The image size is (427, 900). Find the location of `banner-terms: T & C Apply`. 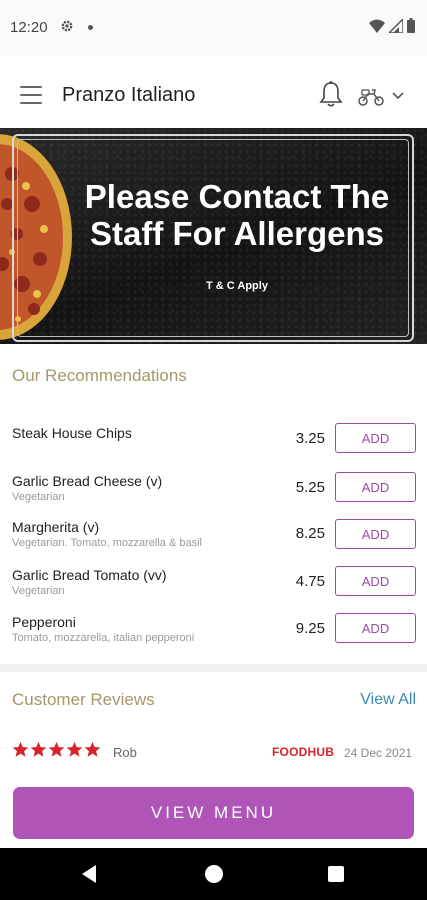

banner-terms: T & C Apply is located at coordinates (237, 286).